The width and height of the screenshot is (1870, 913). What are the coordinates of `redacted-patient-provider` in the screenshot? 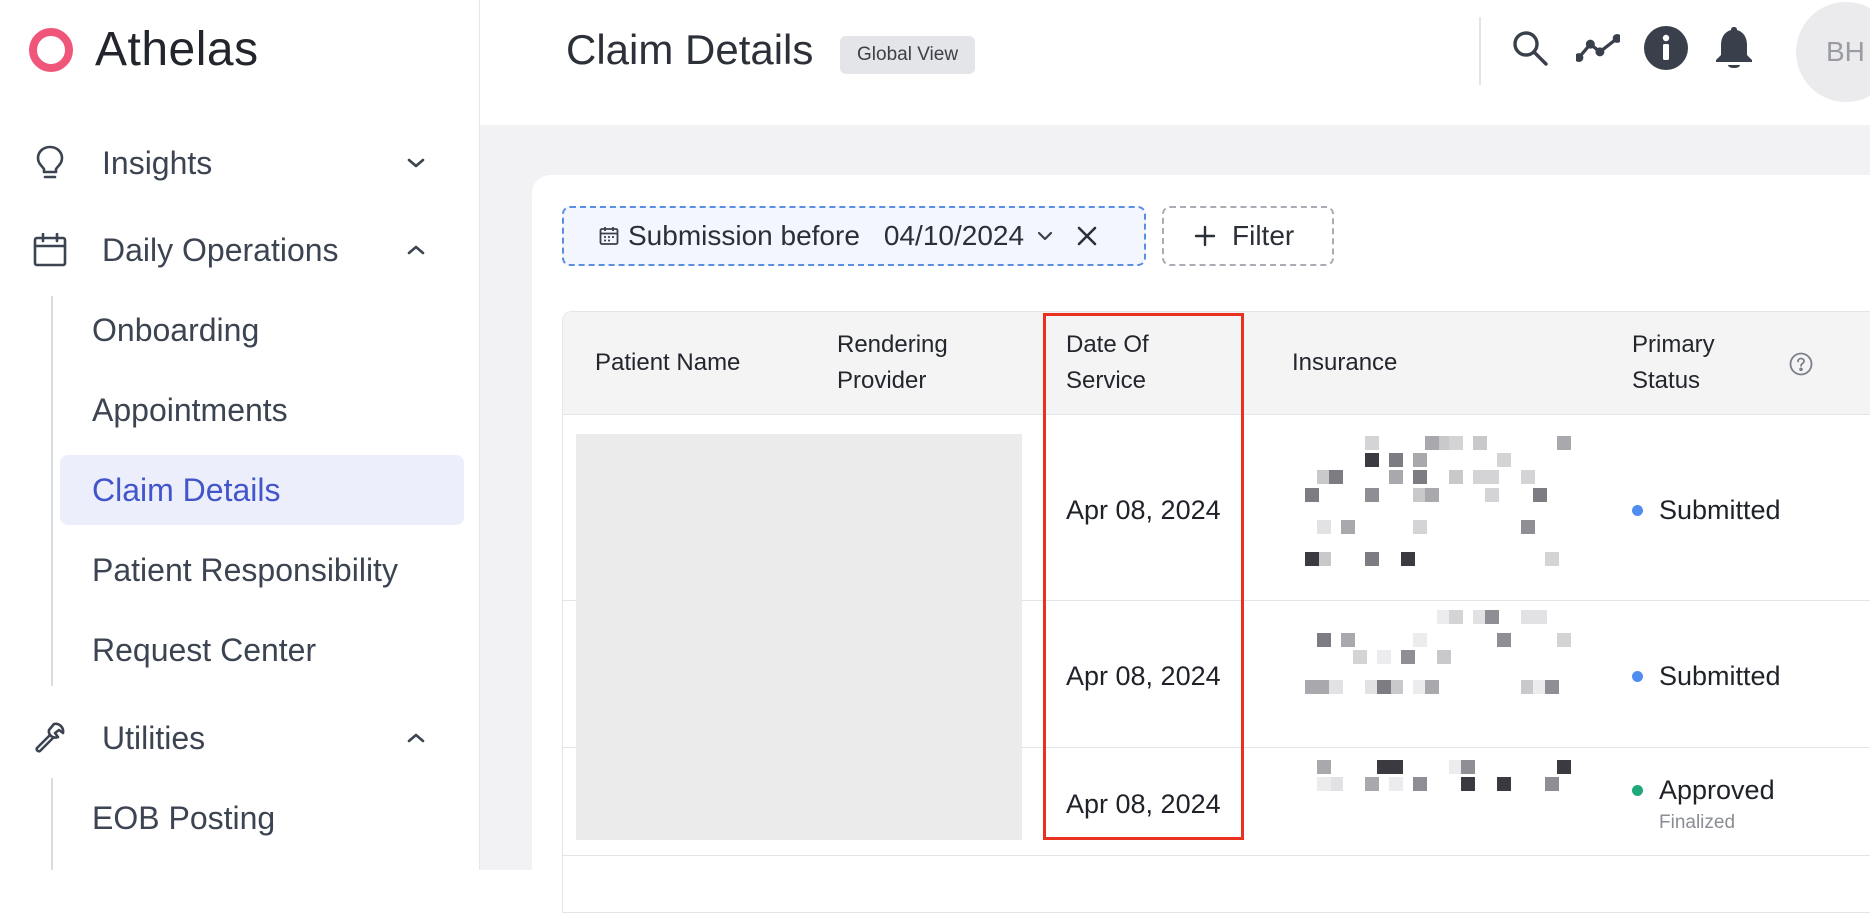 It's located at (799, 637).